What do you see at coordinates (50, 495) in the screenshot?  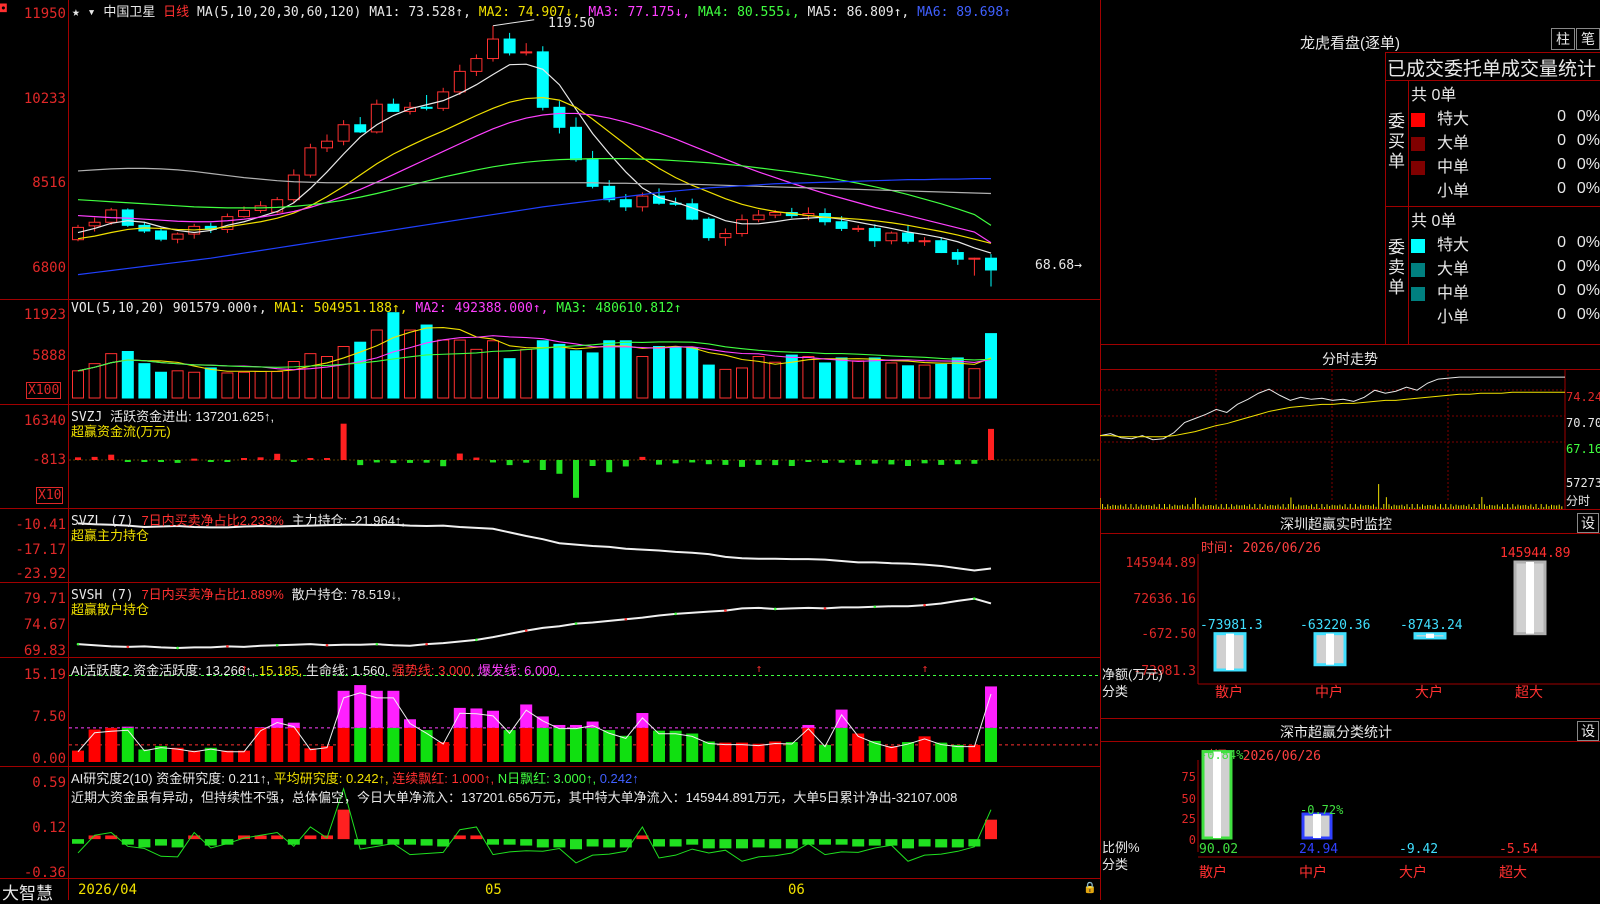 I see `flow-unit-badge: X10` at bounding box center [50, 495].